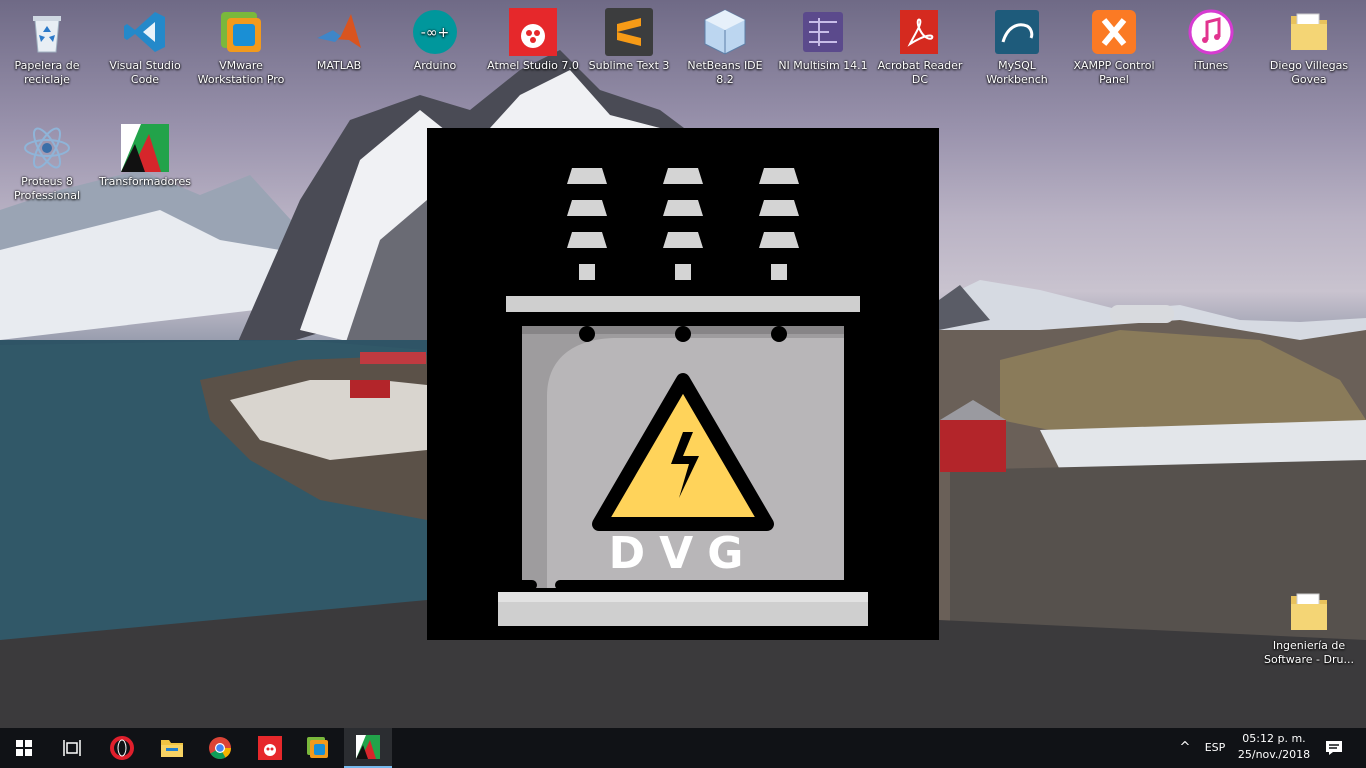 This screenshot has width=1366, height=768. Describe the element at coordinates (683, 553) in the screenshot. I see `splash-logo-text: DVG` at that location.